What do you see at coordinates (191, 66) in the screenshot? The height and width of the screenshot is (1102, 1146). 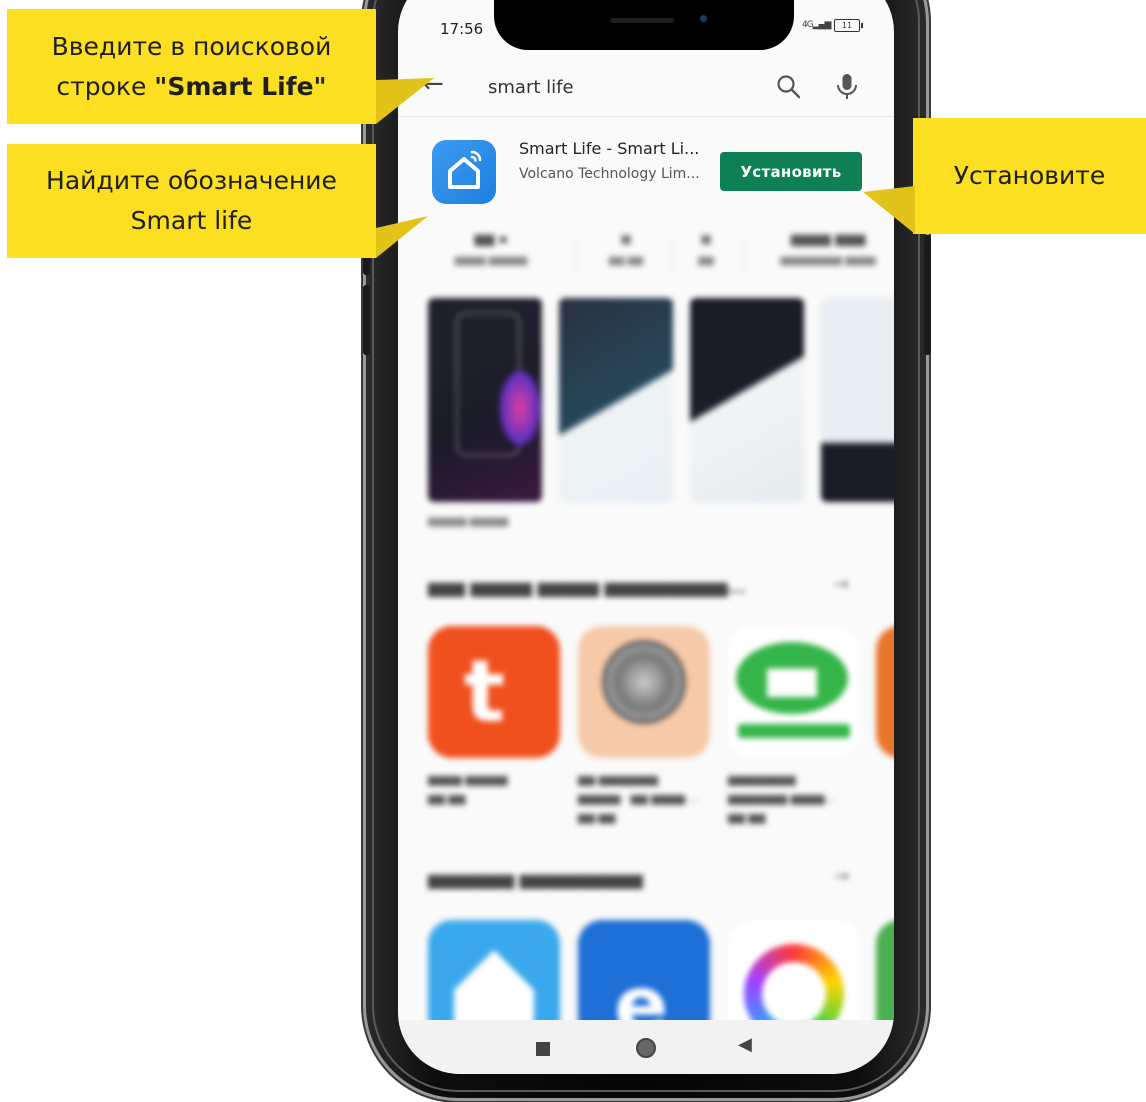 I see `callout-search: Введите в поисковой строке "Smart Life"` at bounding box center [191, 66].